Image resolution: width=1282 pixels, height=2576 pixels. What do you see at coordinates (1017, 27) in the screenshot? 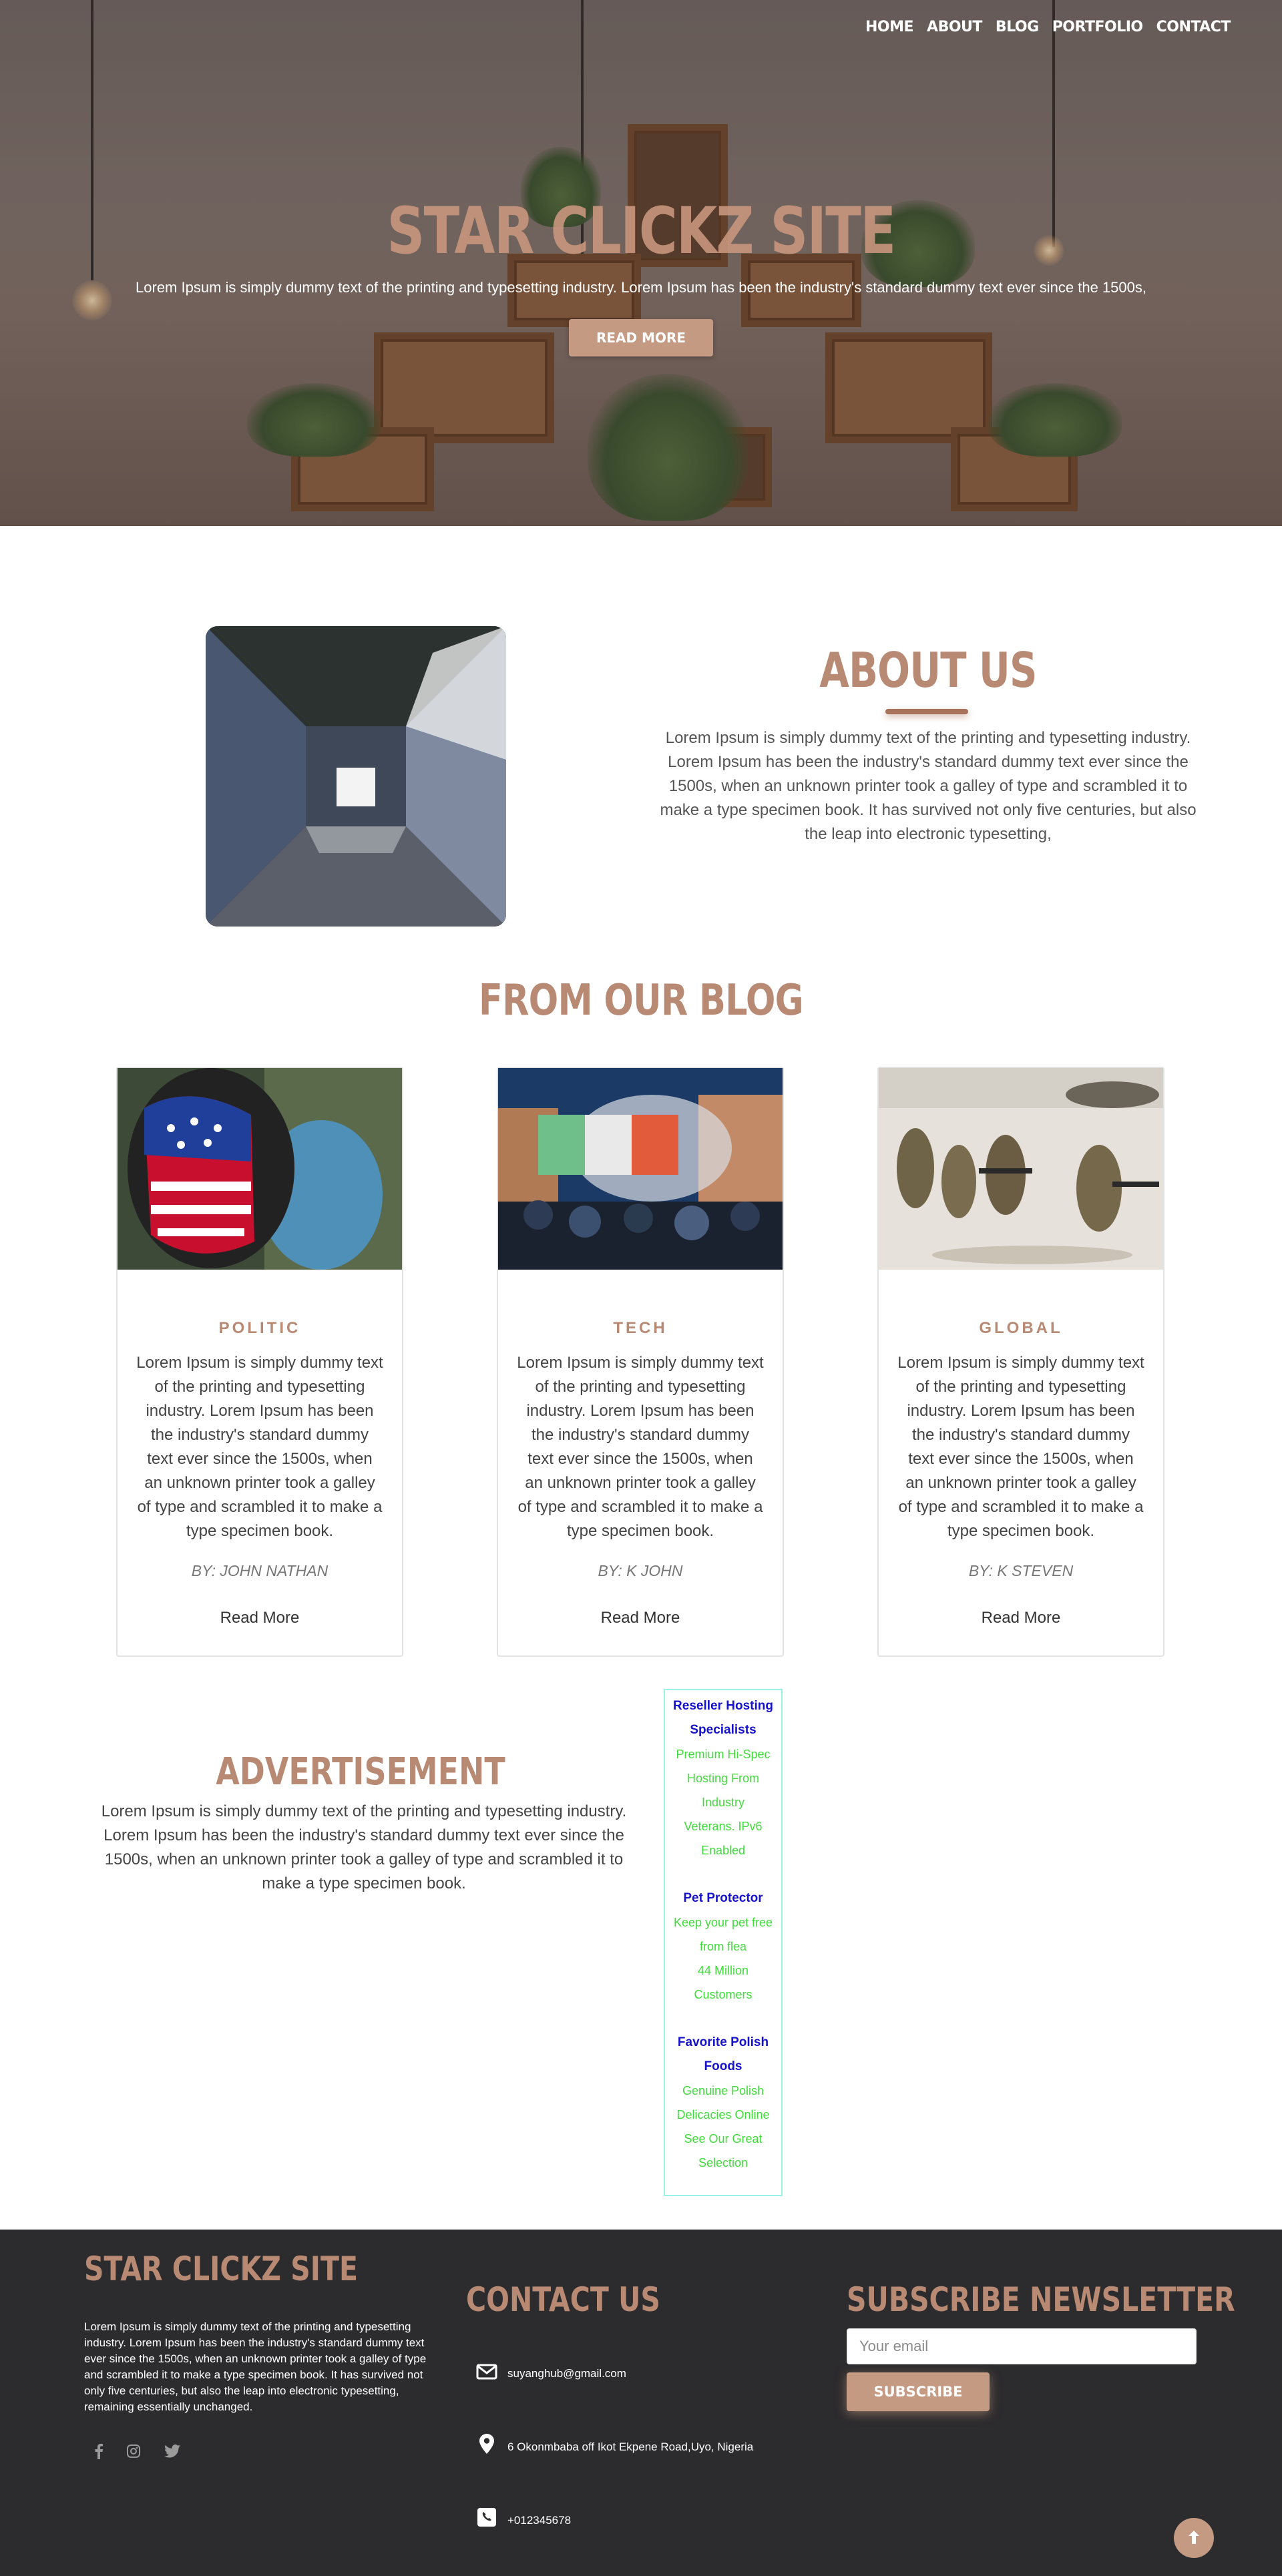
I see `nav-blog: BLOG` at bounding box center [1017, 27].